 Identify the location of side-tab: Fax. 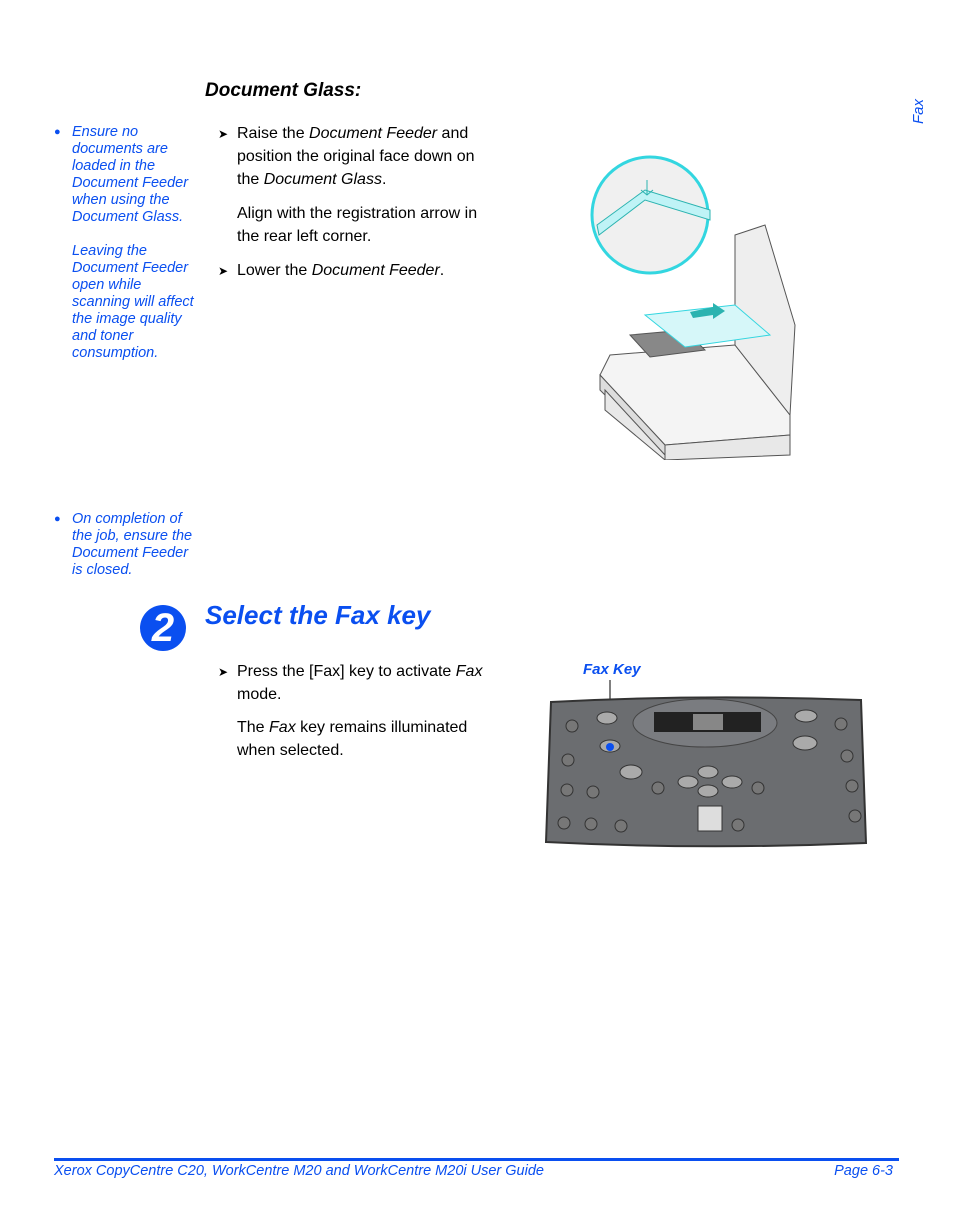
(918, 111).